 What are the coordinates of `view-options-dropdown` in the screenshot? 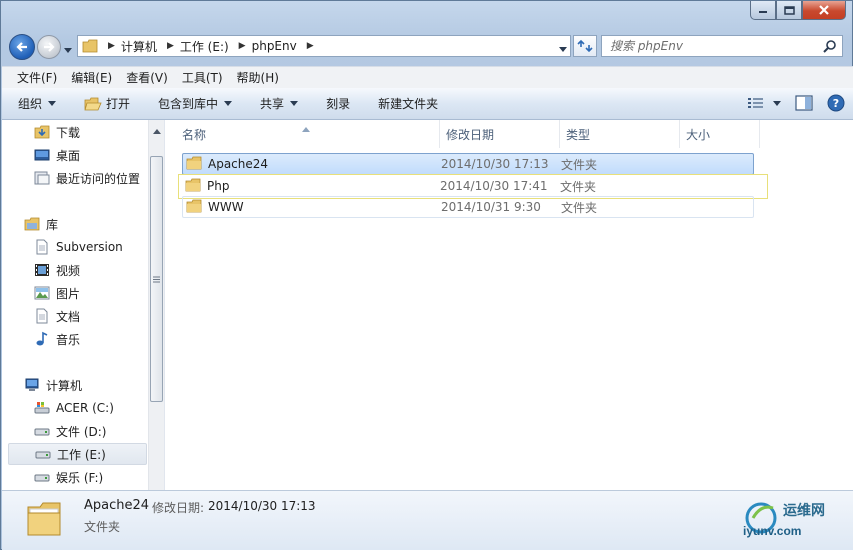 It's located at (777, 103).